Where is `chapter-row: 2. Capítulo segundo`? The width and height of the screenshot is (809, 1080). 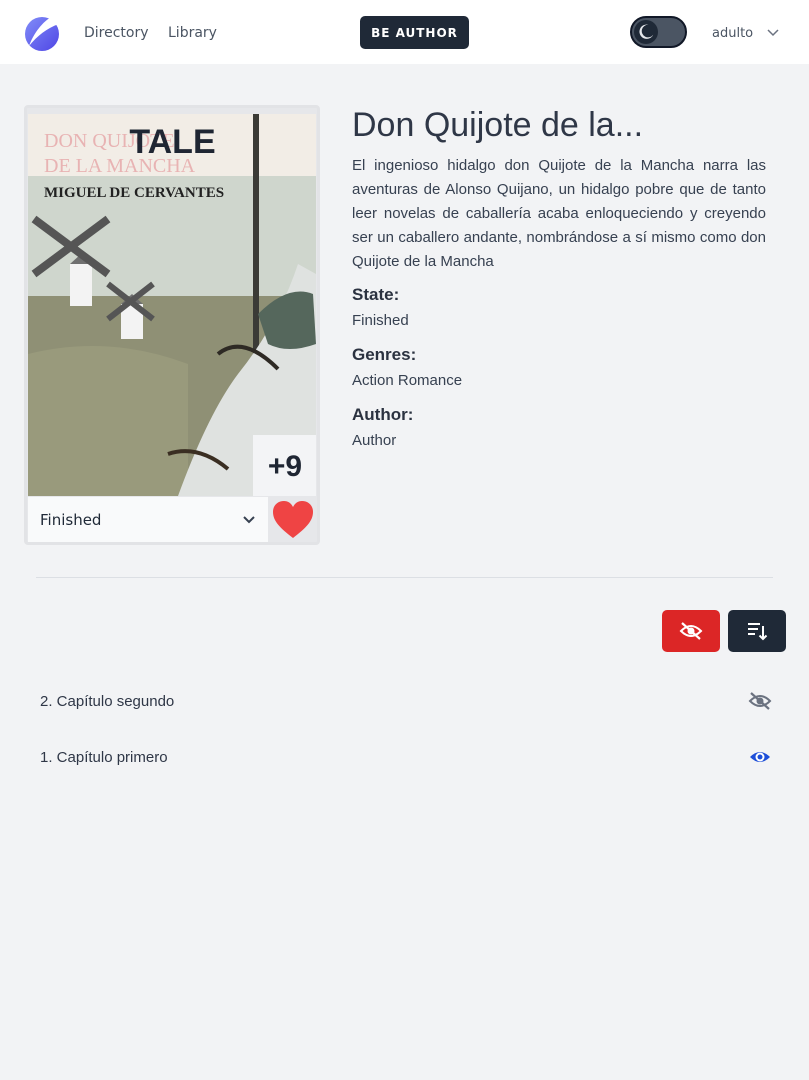
chapter-row: 2. Capítulo segundo is located at coordinates (406, 701).